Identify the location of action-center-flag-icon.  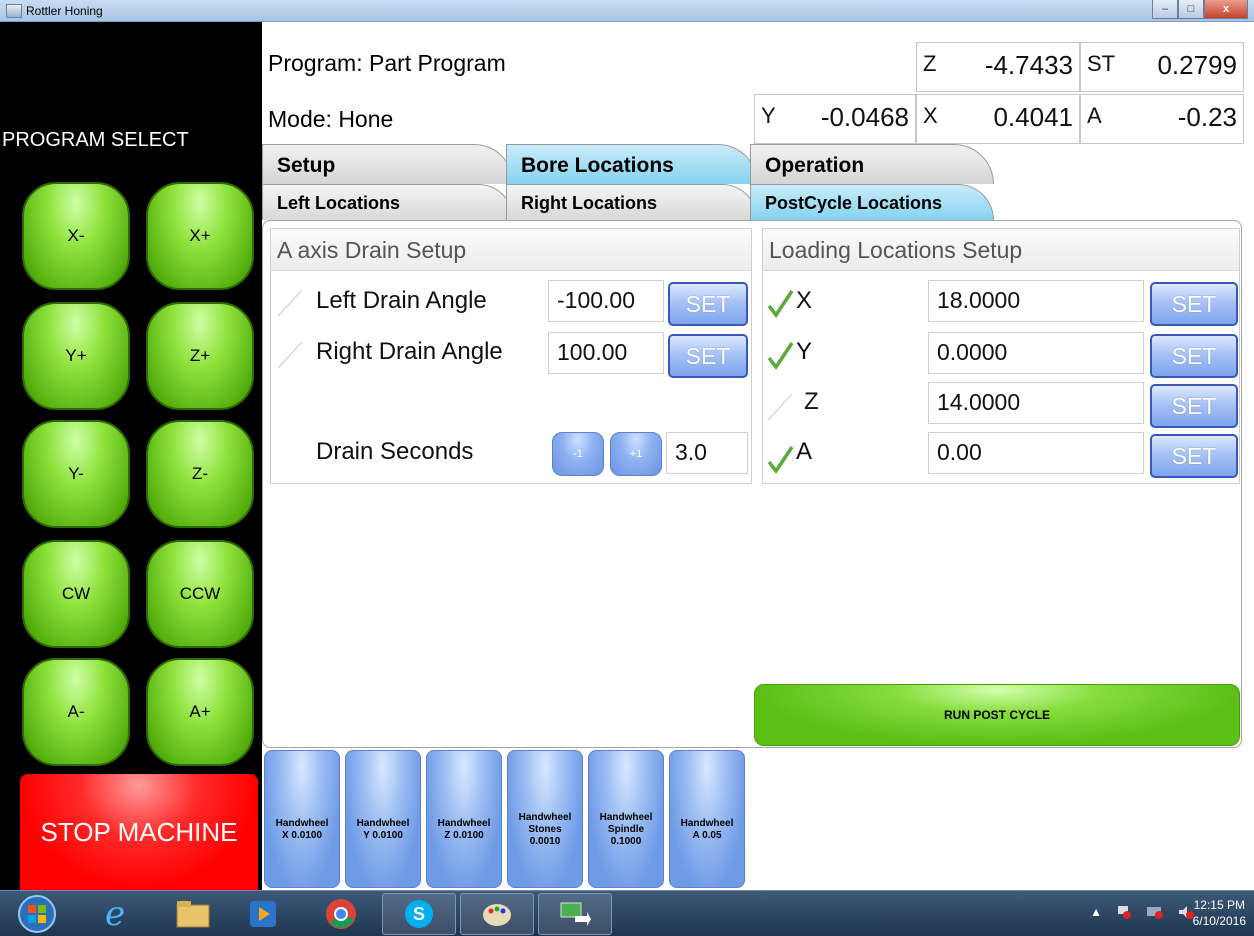
(1124, 912).